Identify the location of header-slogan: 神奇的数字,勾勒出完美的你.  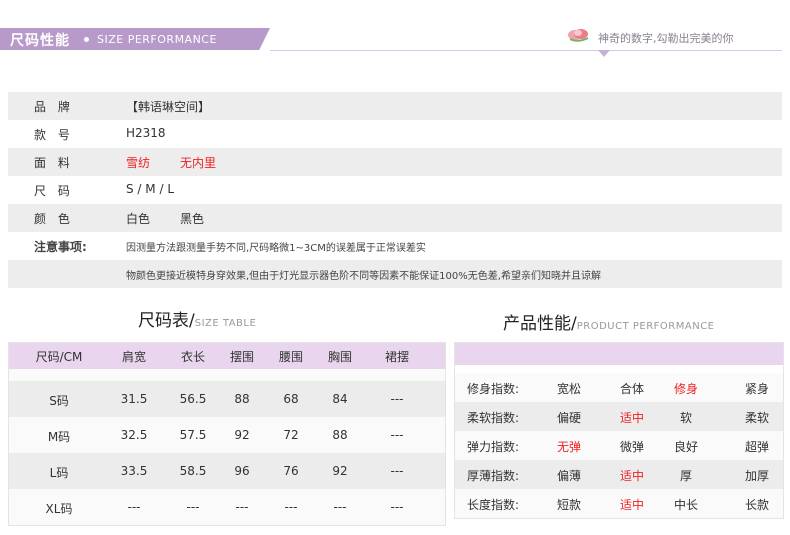
(666, 38).